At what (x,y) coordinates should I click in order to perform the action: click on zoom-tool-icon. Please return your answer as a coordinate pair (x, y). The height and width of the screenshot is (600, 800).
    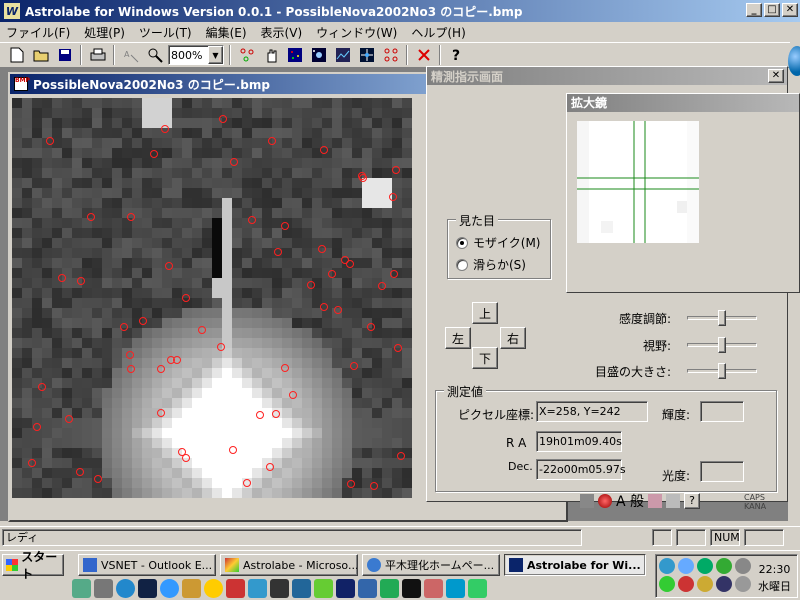
    Looking at the image, I should click on (154, 55).